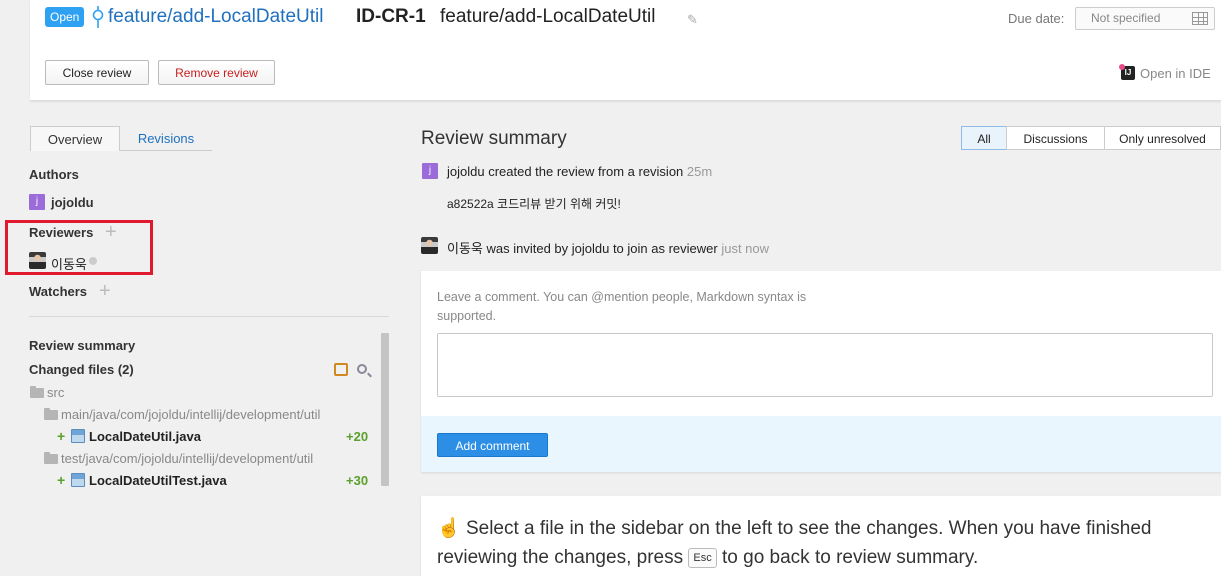 This screenshot has width=1221, height=576. I want to click on remove-review-button: Remove review, so click(216, 72).